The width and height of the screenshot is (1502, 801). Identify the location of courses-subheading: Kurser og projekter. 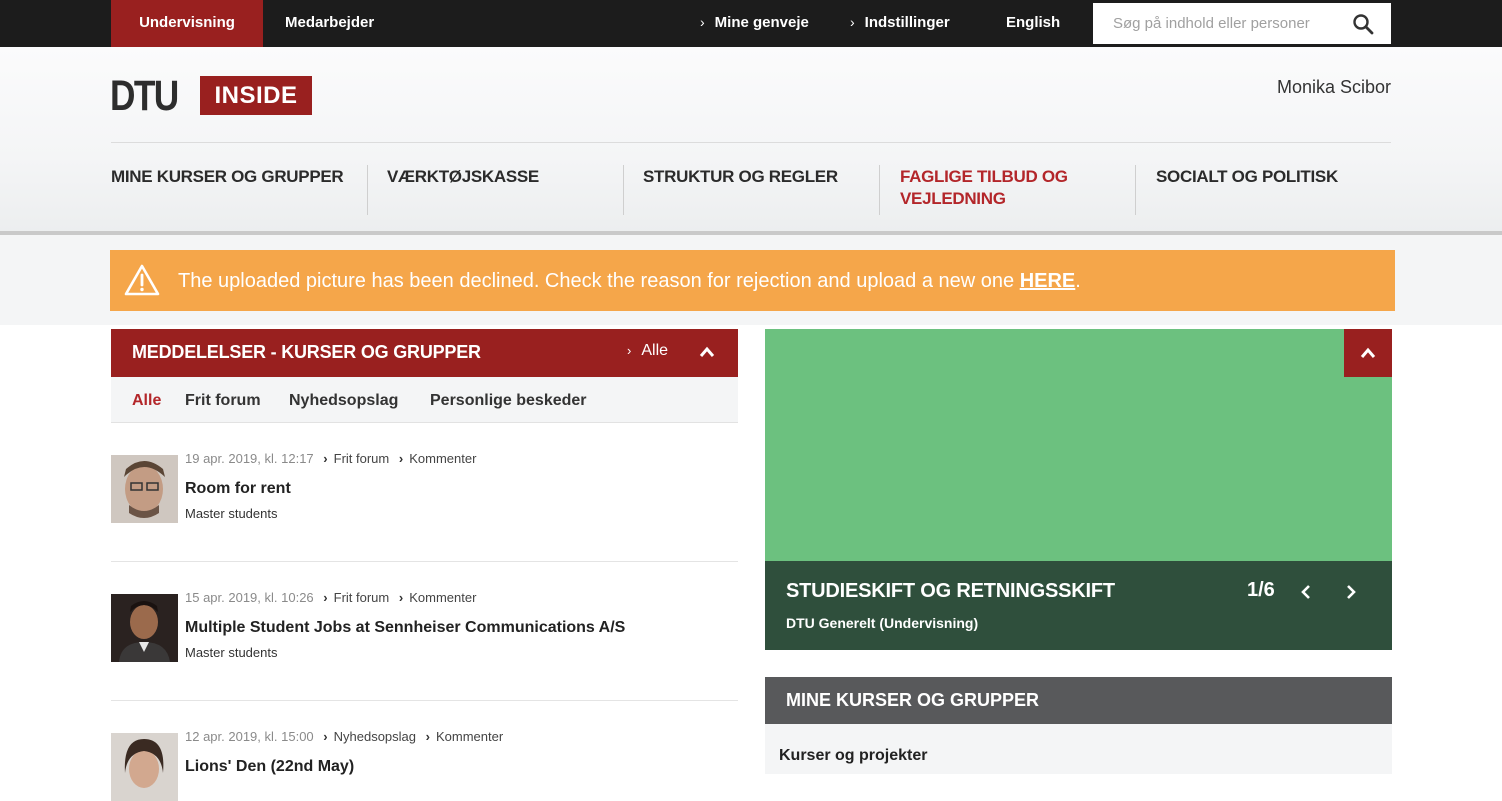
(853, 755).